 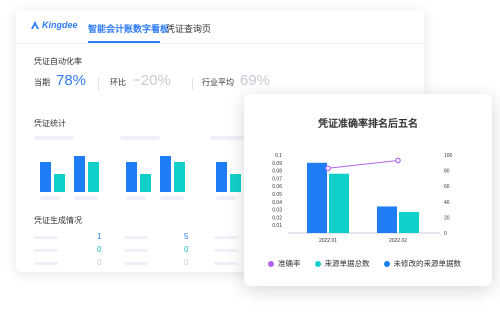 I want to click on legend-label: 未修改的来源单据数, so click(x=427, y=263).